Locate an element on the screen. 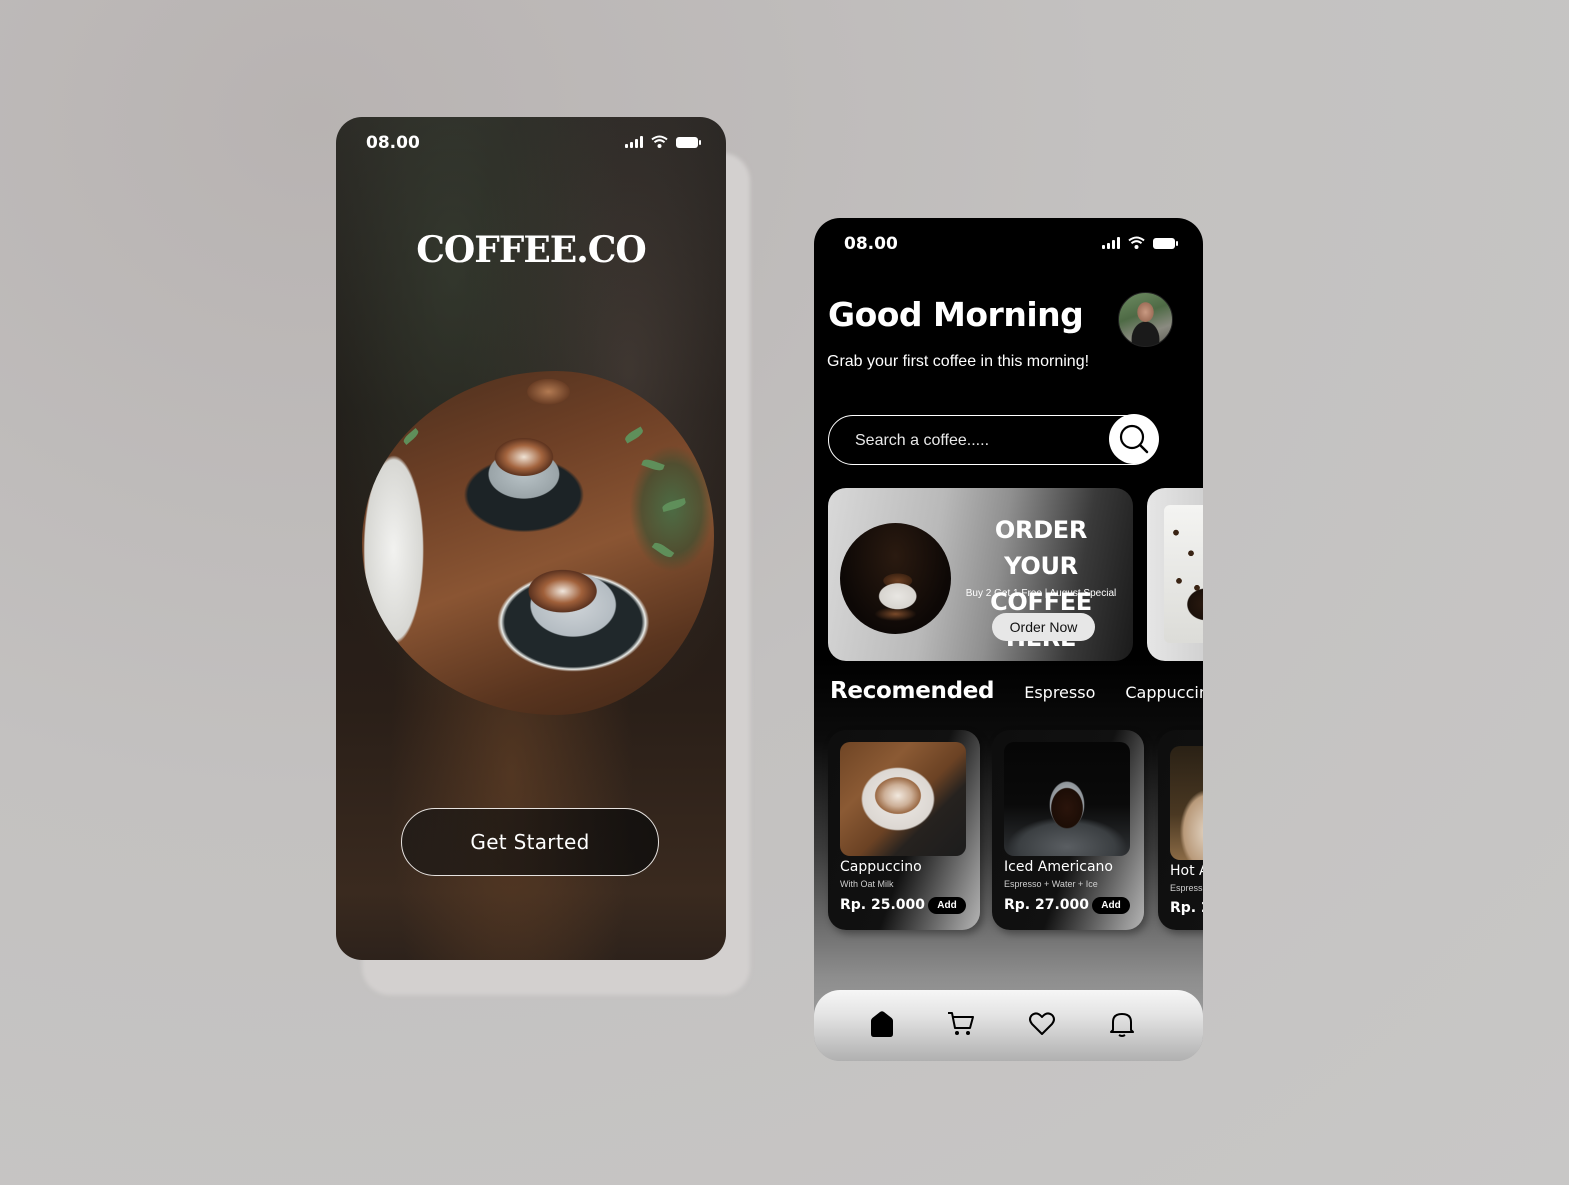 The height and width of the screenshot is (1185, 1569). search-bar is located at coordinates (993, 439).